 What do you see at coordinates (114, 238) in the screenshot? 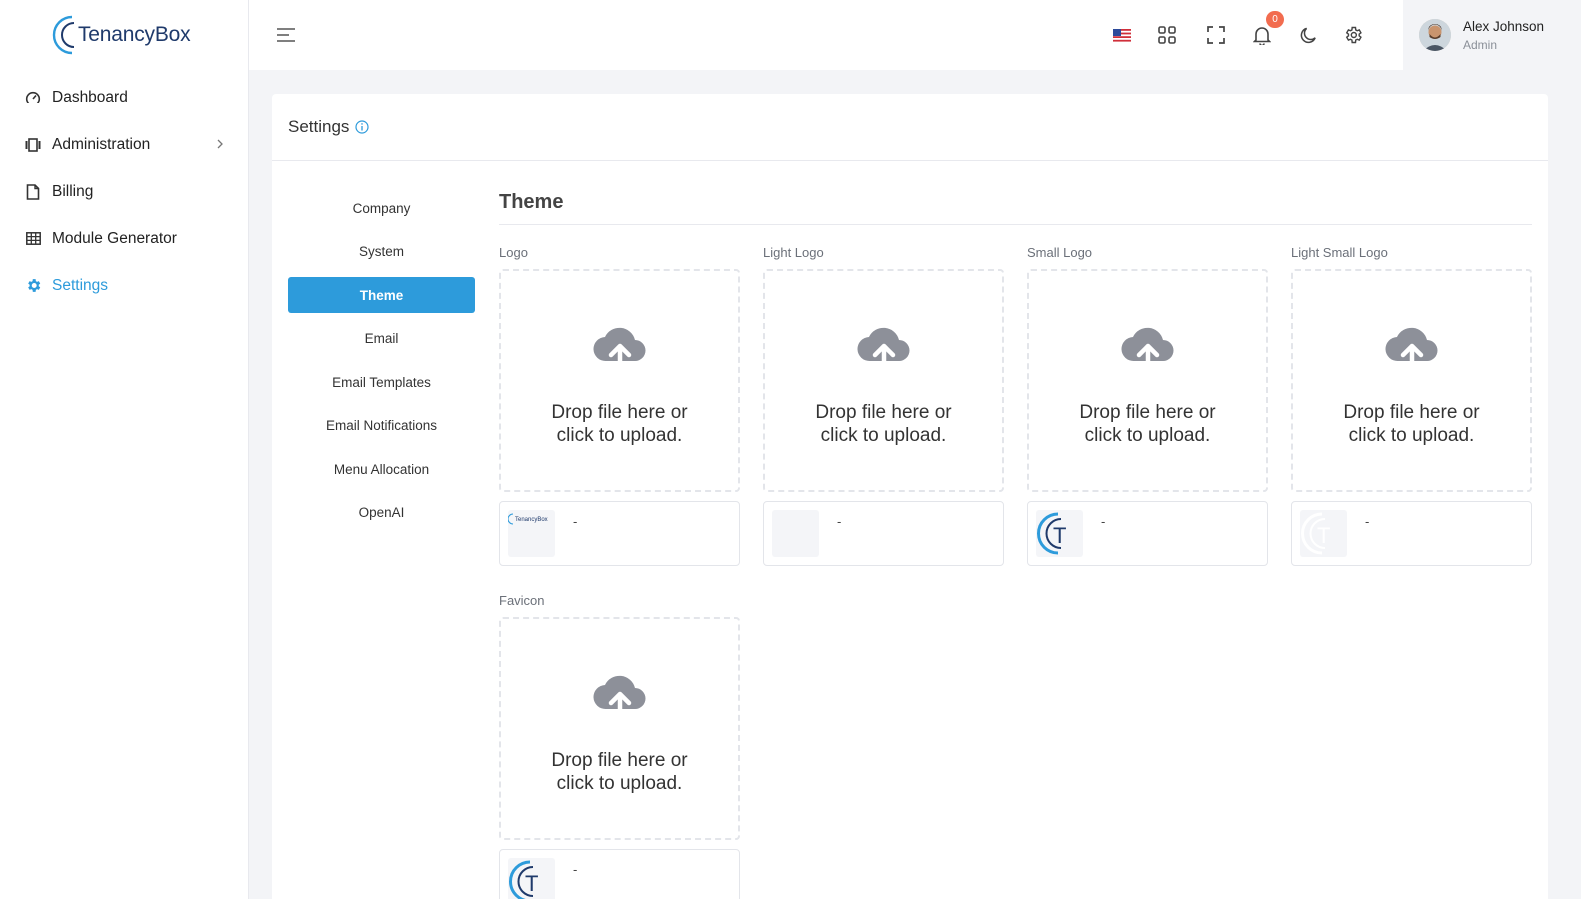
I see `sidebar-item-label: Module Generator` at bounding box center [114, 238].